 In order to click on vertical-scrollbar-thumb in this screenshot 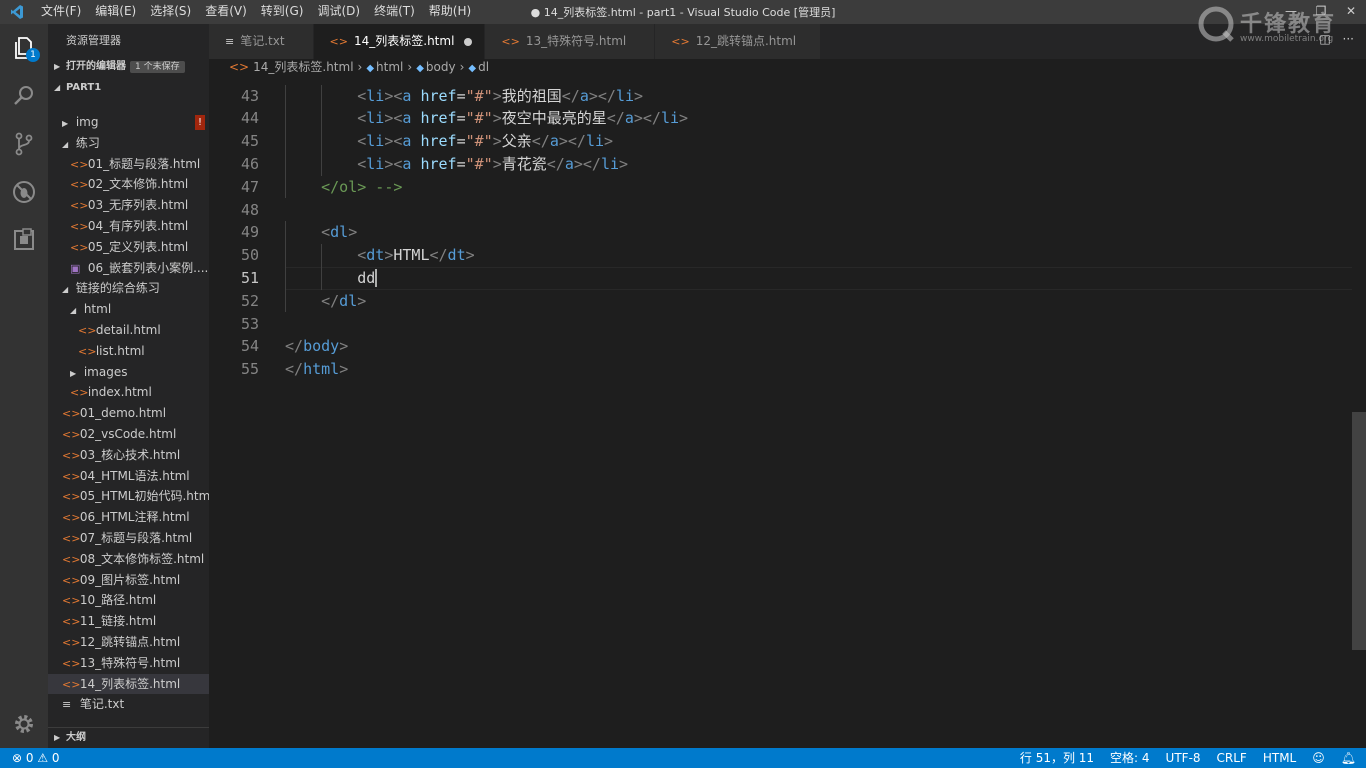, I will do `click(1359, 531)`.